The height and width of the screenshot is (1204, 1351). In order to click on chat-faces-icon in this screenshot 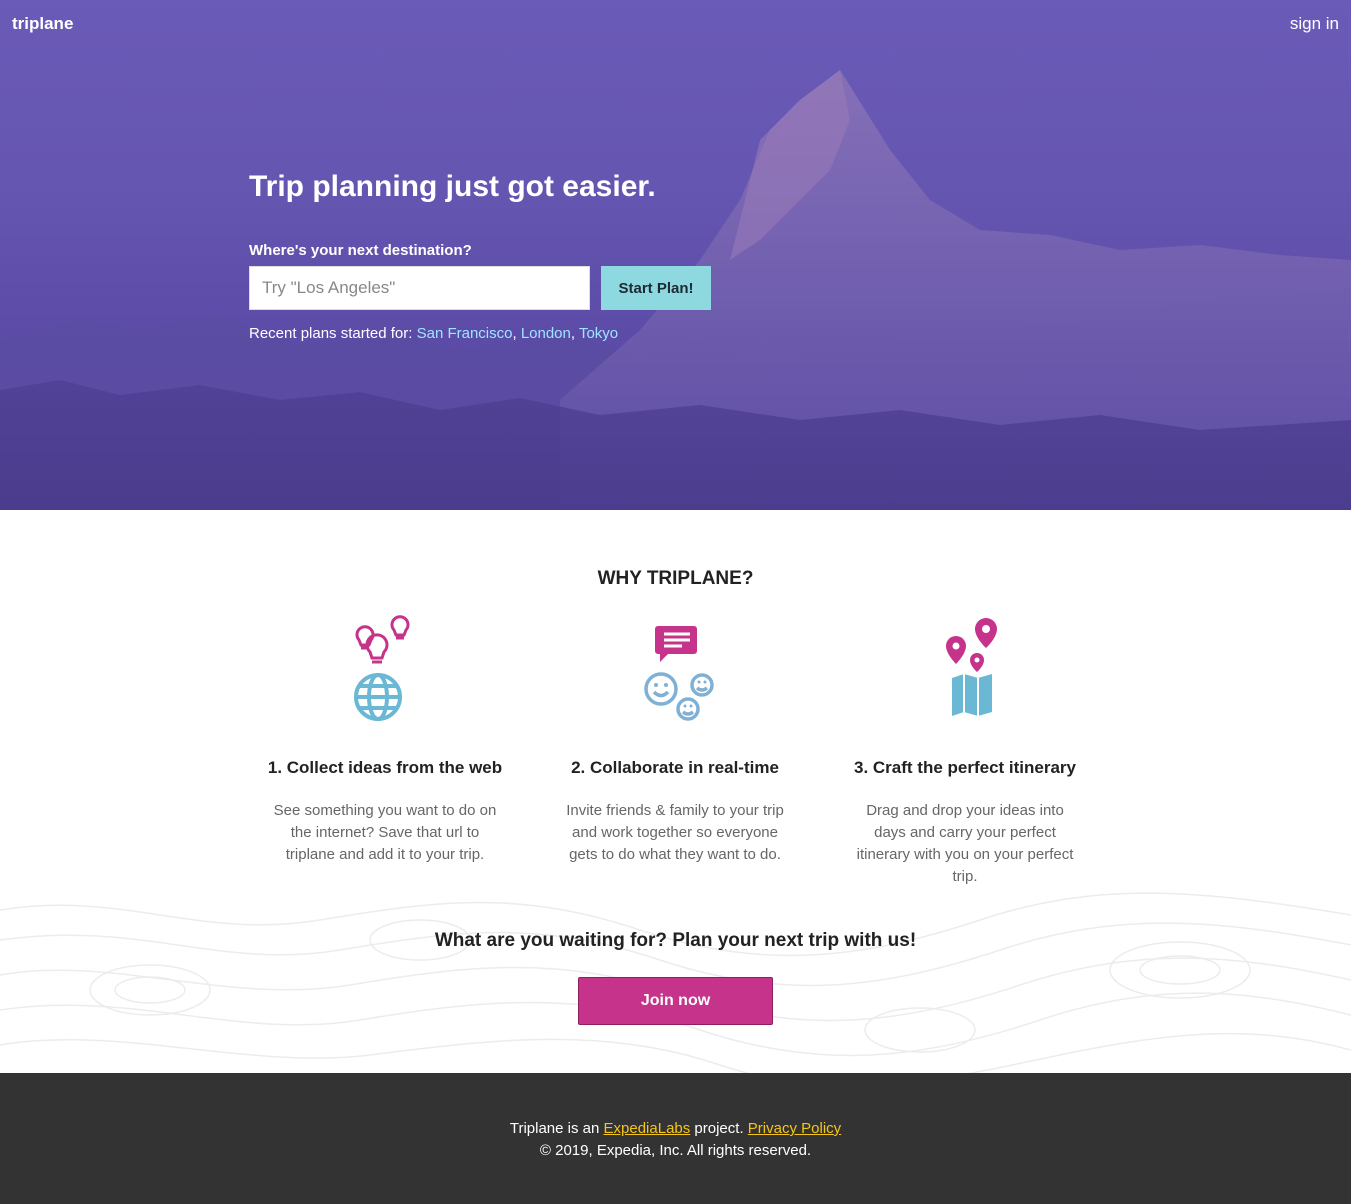, I will do `click(679, 673)`.